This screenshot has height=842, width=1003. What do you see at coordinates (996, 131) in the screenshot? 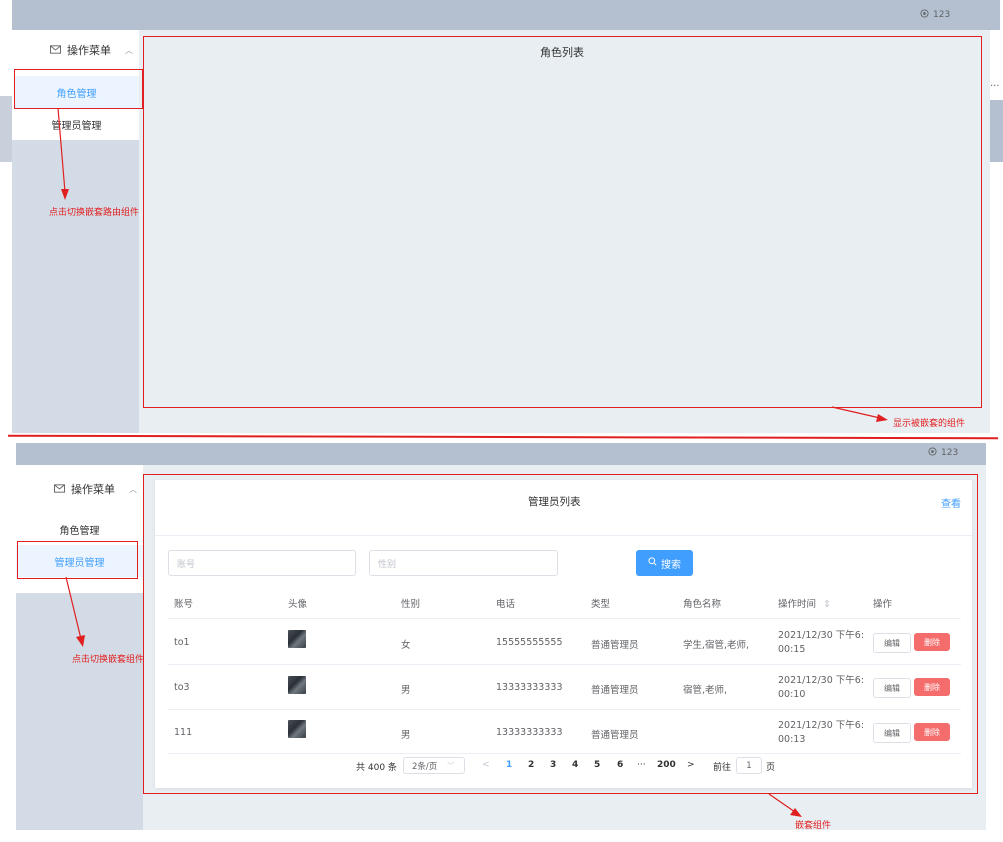
I see `top-overflow-strip` at bounding box center [996, 131].